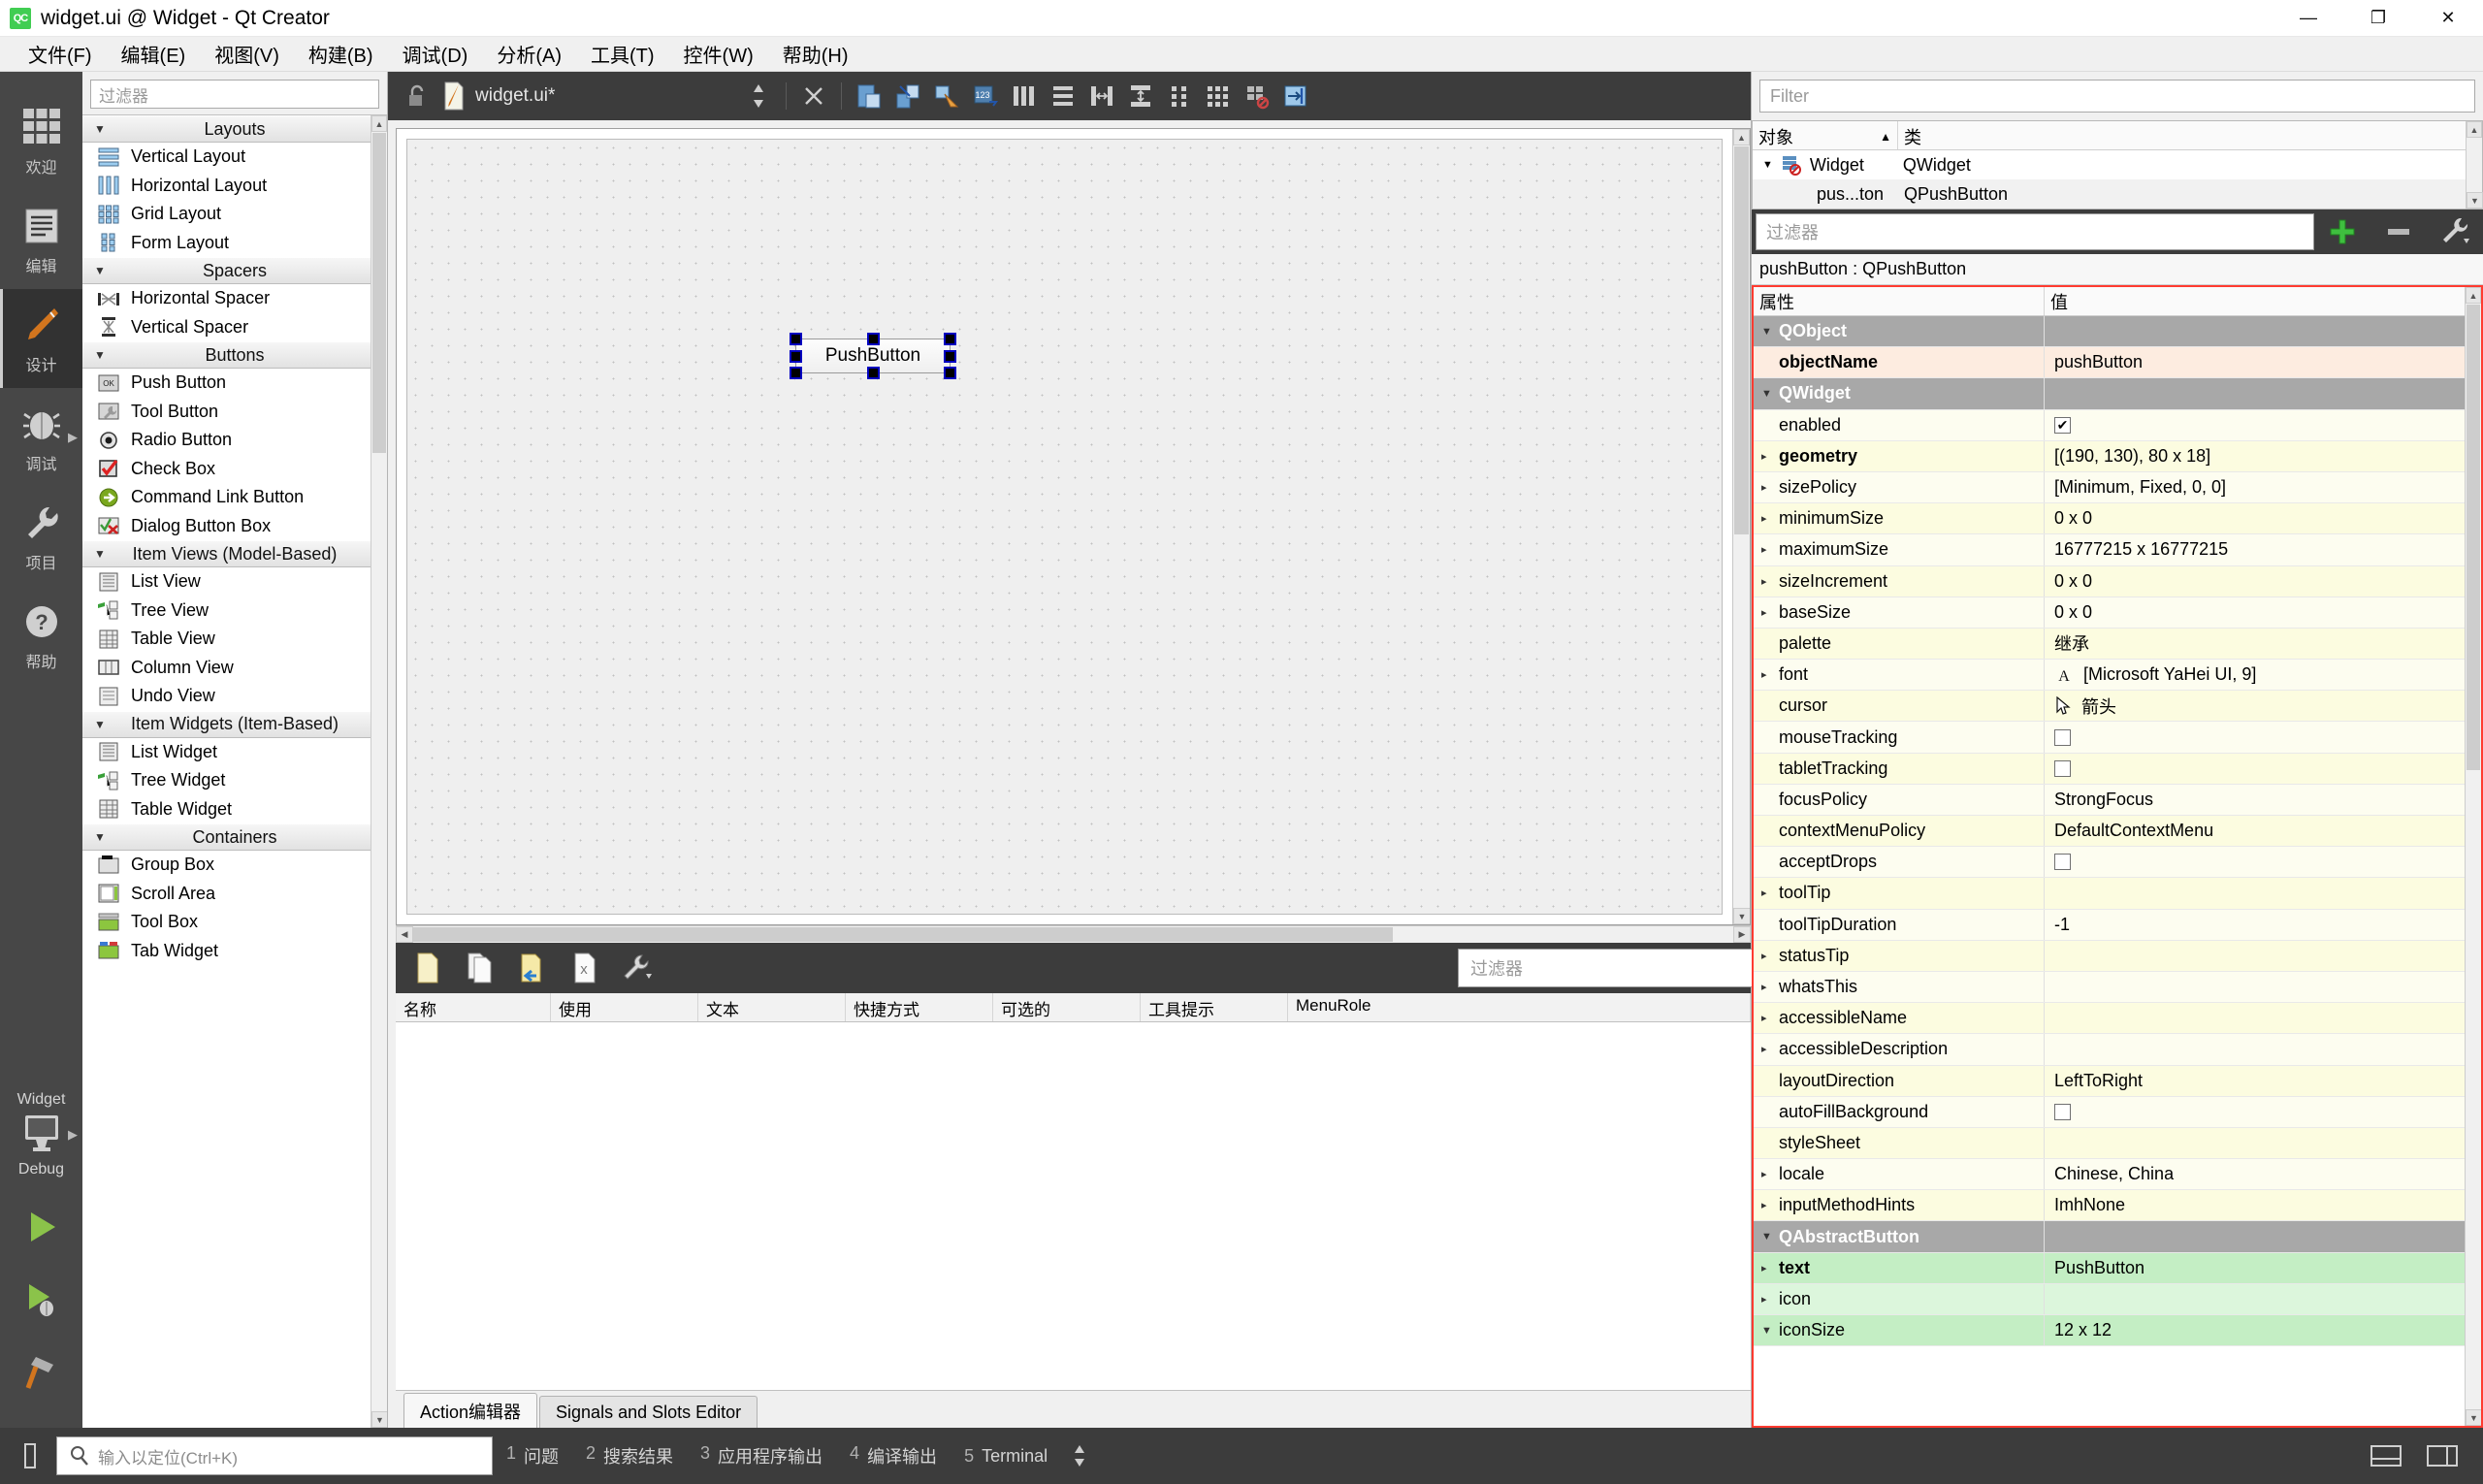  Describe the element at coordinates (235, 526) in the screenshot. I see `widget-item-dialog-button-box: Dialog Button Box` at that location.